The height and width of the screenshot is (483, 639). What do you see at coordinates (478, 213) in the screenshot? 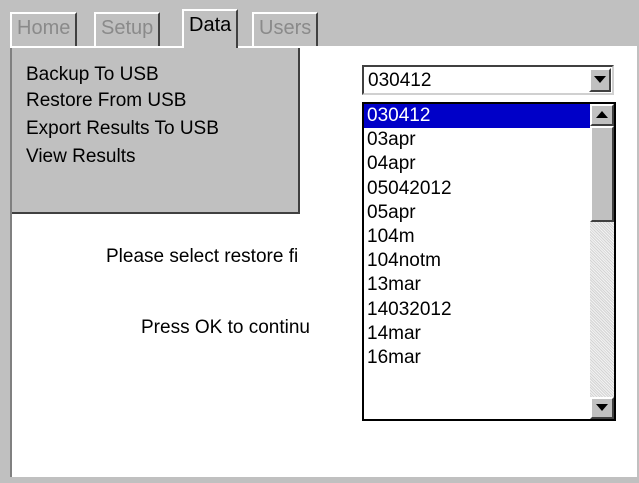
I see `list-item: 05apr` at bounding box center [478, 213].